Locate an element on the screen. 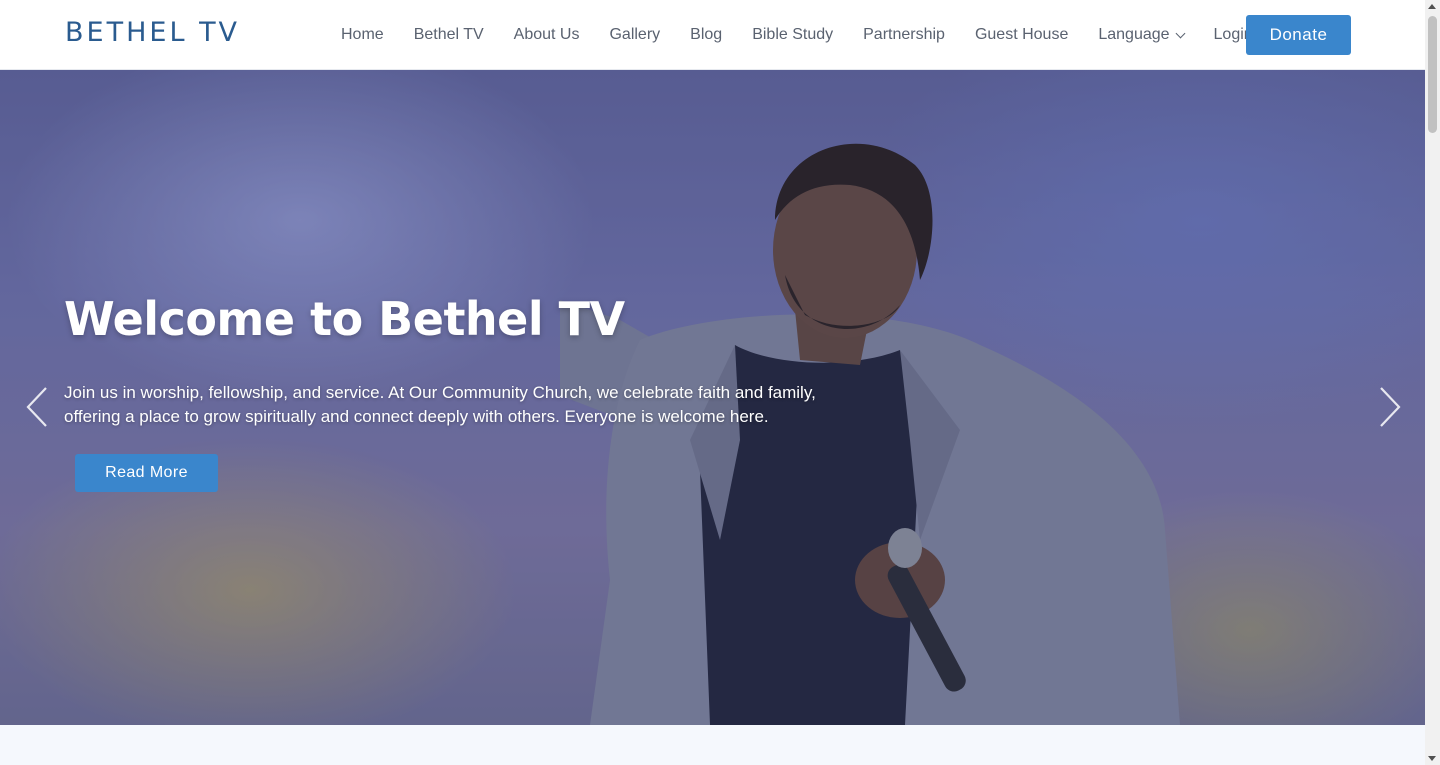 The width and height of the screenshot is (1440, 765). nav-item-guest-house: Guest House is located at coordinates (1021, 35).